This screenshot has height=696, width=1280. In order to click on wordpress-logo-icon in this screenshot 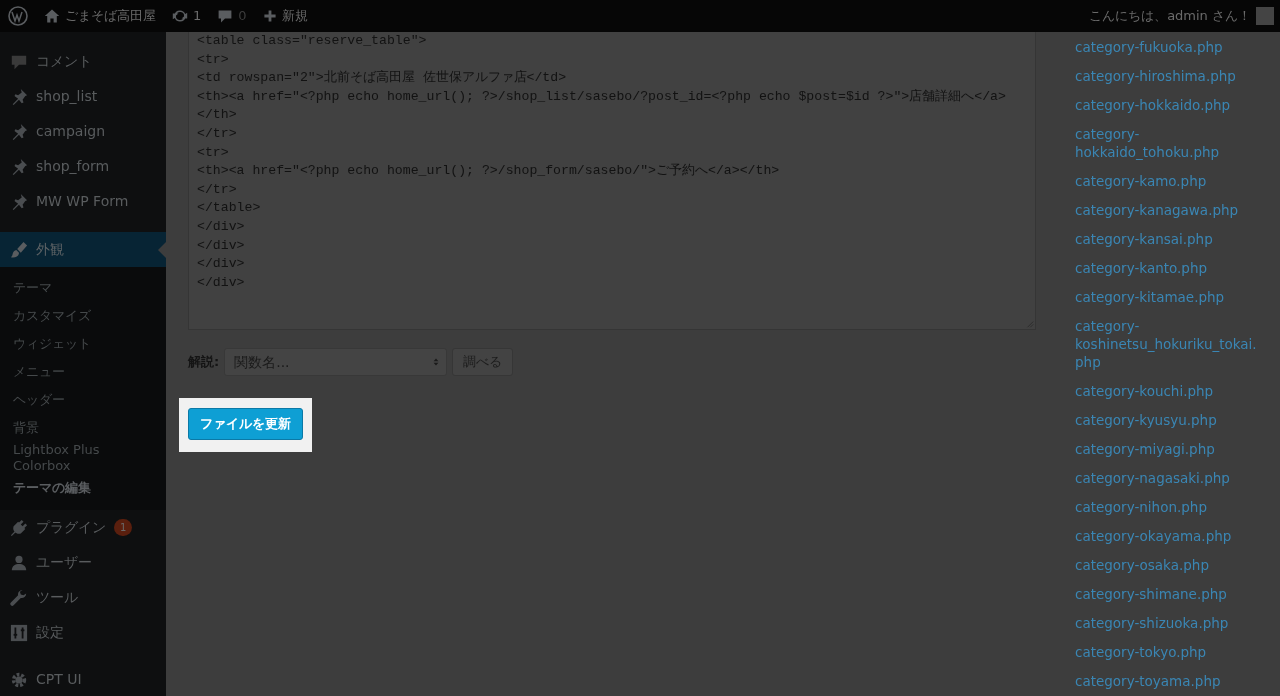, I will do `click(18, 16)`.